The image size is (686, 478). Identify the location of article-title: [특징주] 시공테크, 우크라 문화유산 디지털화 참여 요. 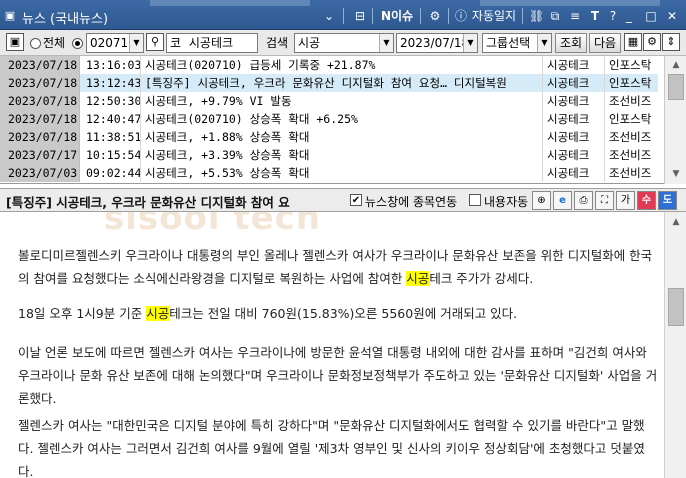
(148, 202).